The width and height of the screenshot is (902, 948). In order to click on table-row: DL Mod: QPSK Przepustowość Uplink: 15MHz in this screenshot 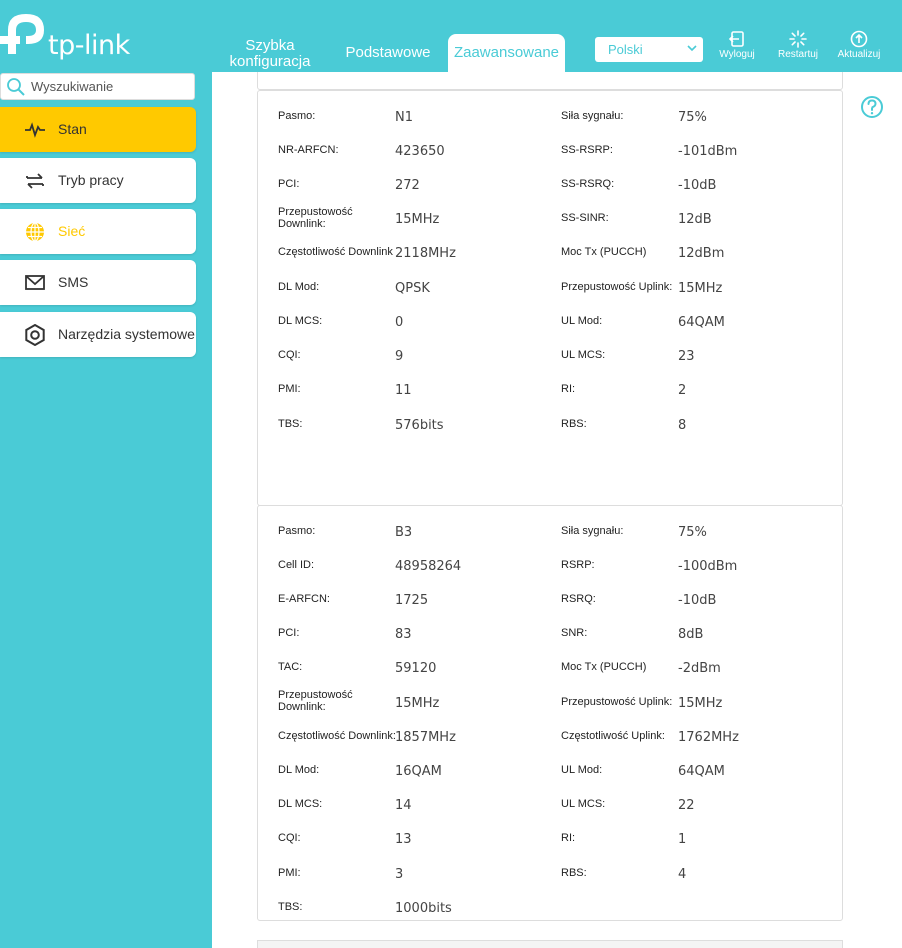, I will do `click(550, 296)`.